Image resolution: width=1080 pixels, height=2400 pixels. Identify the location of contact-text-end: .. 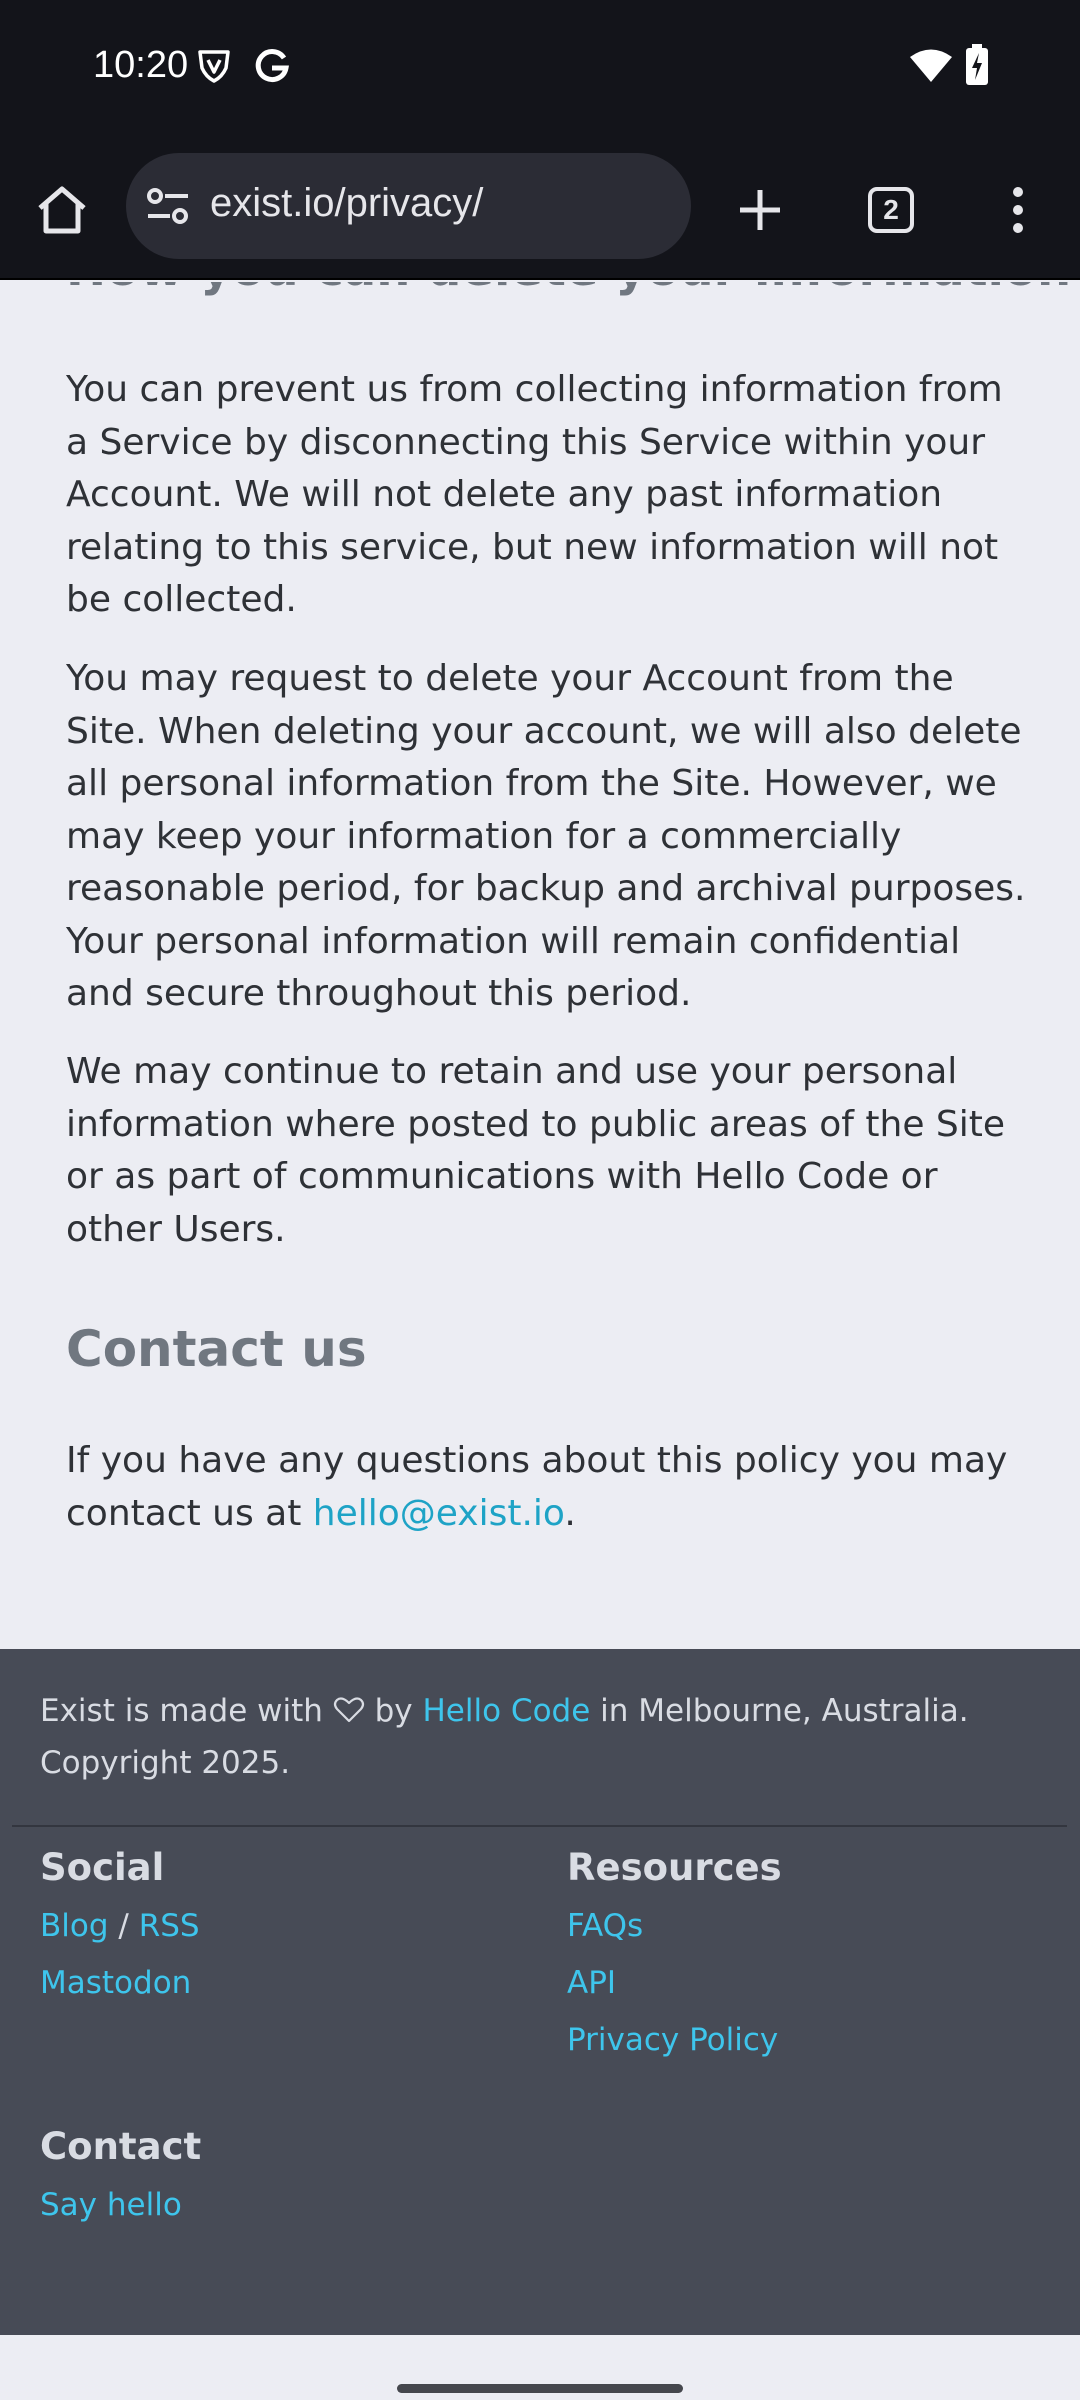
(570, 1513).